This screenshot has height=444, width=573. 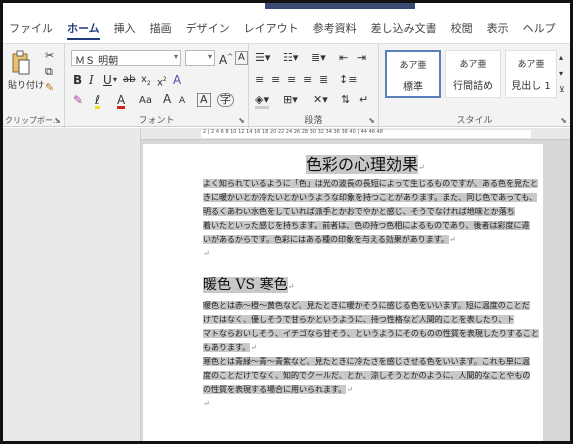 I want to click on align-center-icon: ≡, so click(x=275, y=80).